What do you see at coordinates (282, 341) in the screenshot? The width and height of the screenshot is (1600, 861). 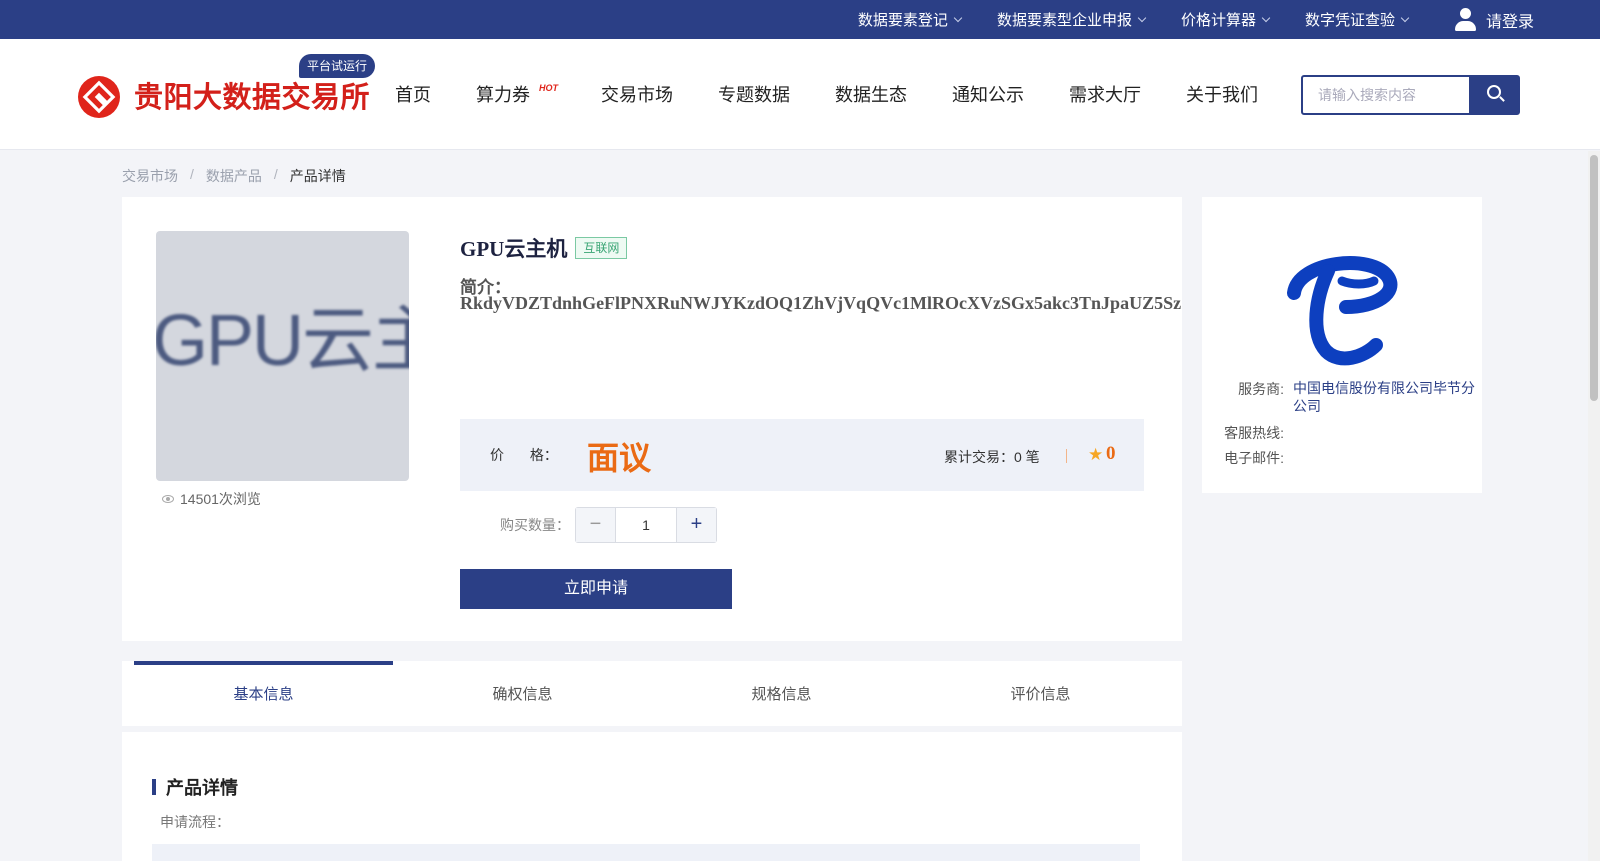 I see `product-image-text: GPU云主机` at bounding box center [282, 341].